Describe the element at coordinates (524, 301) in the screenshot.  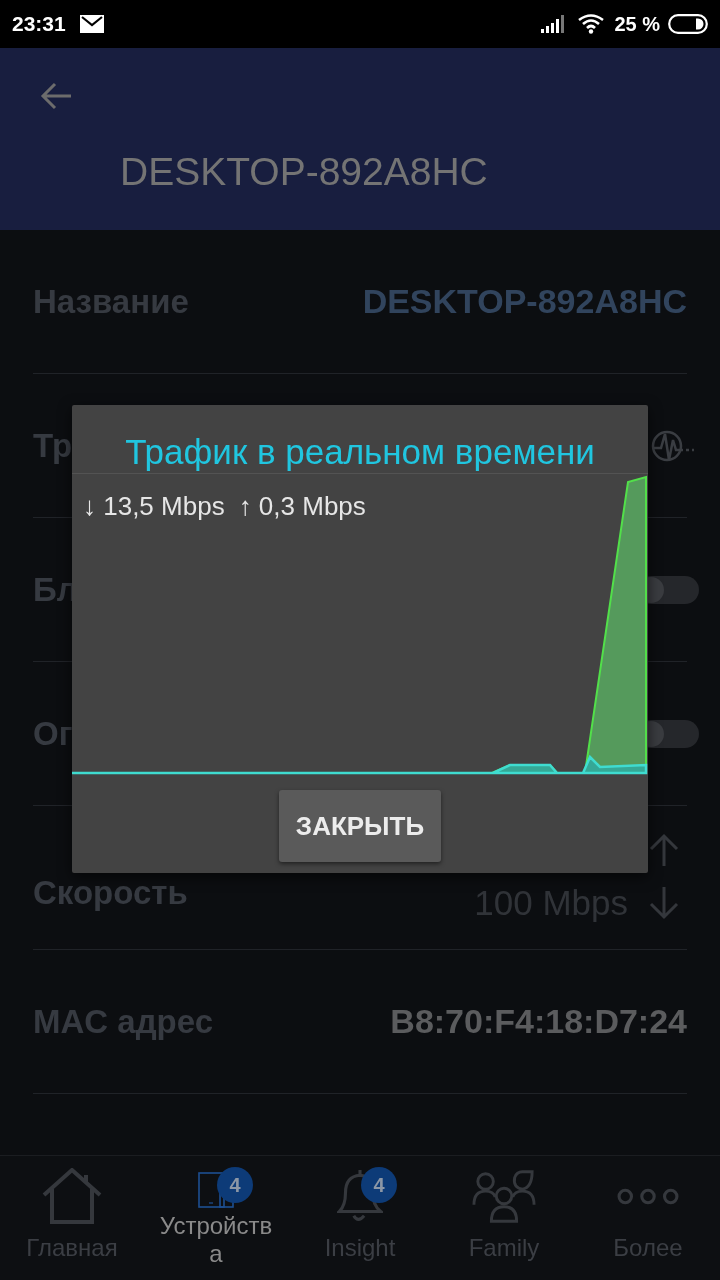
I see `device-name-value: DESKTOP-892A8HC` at that location.